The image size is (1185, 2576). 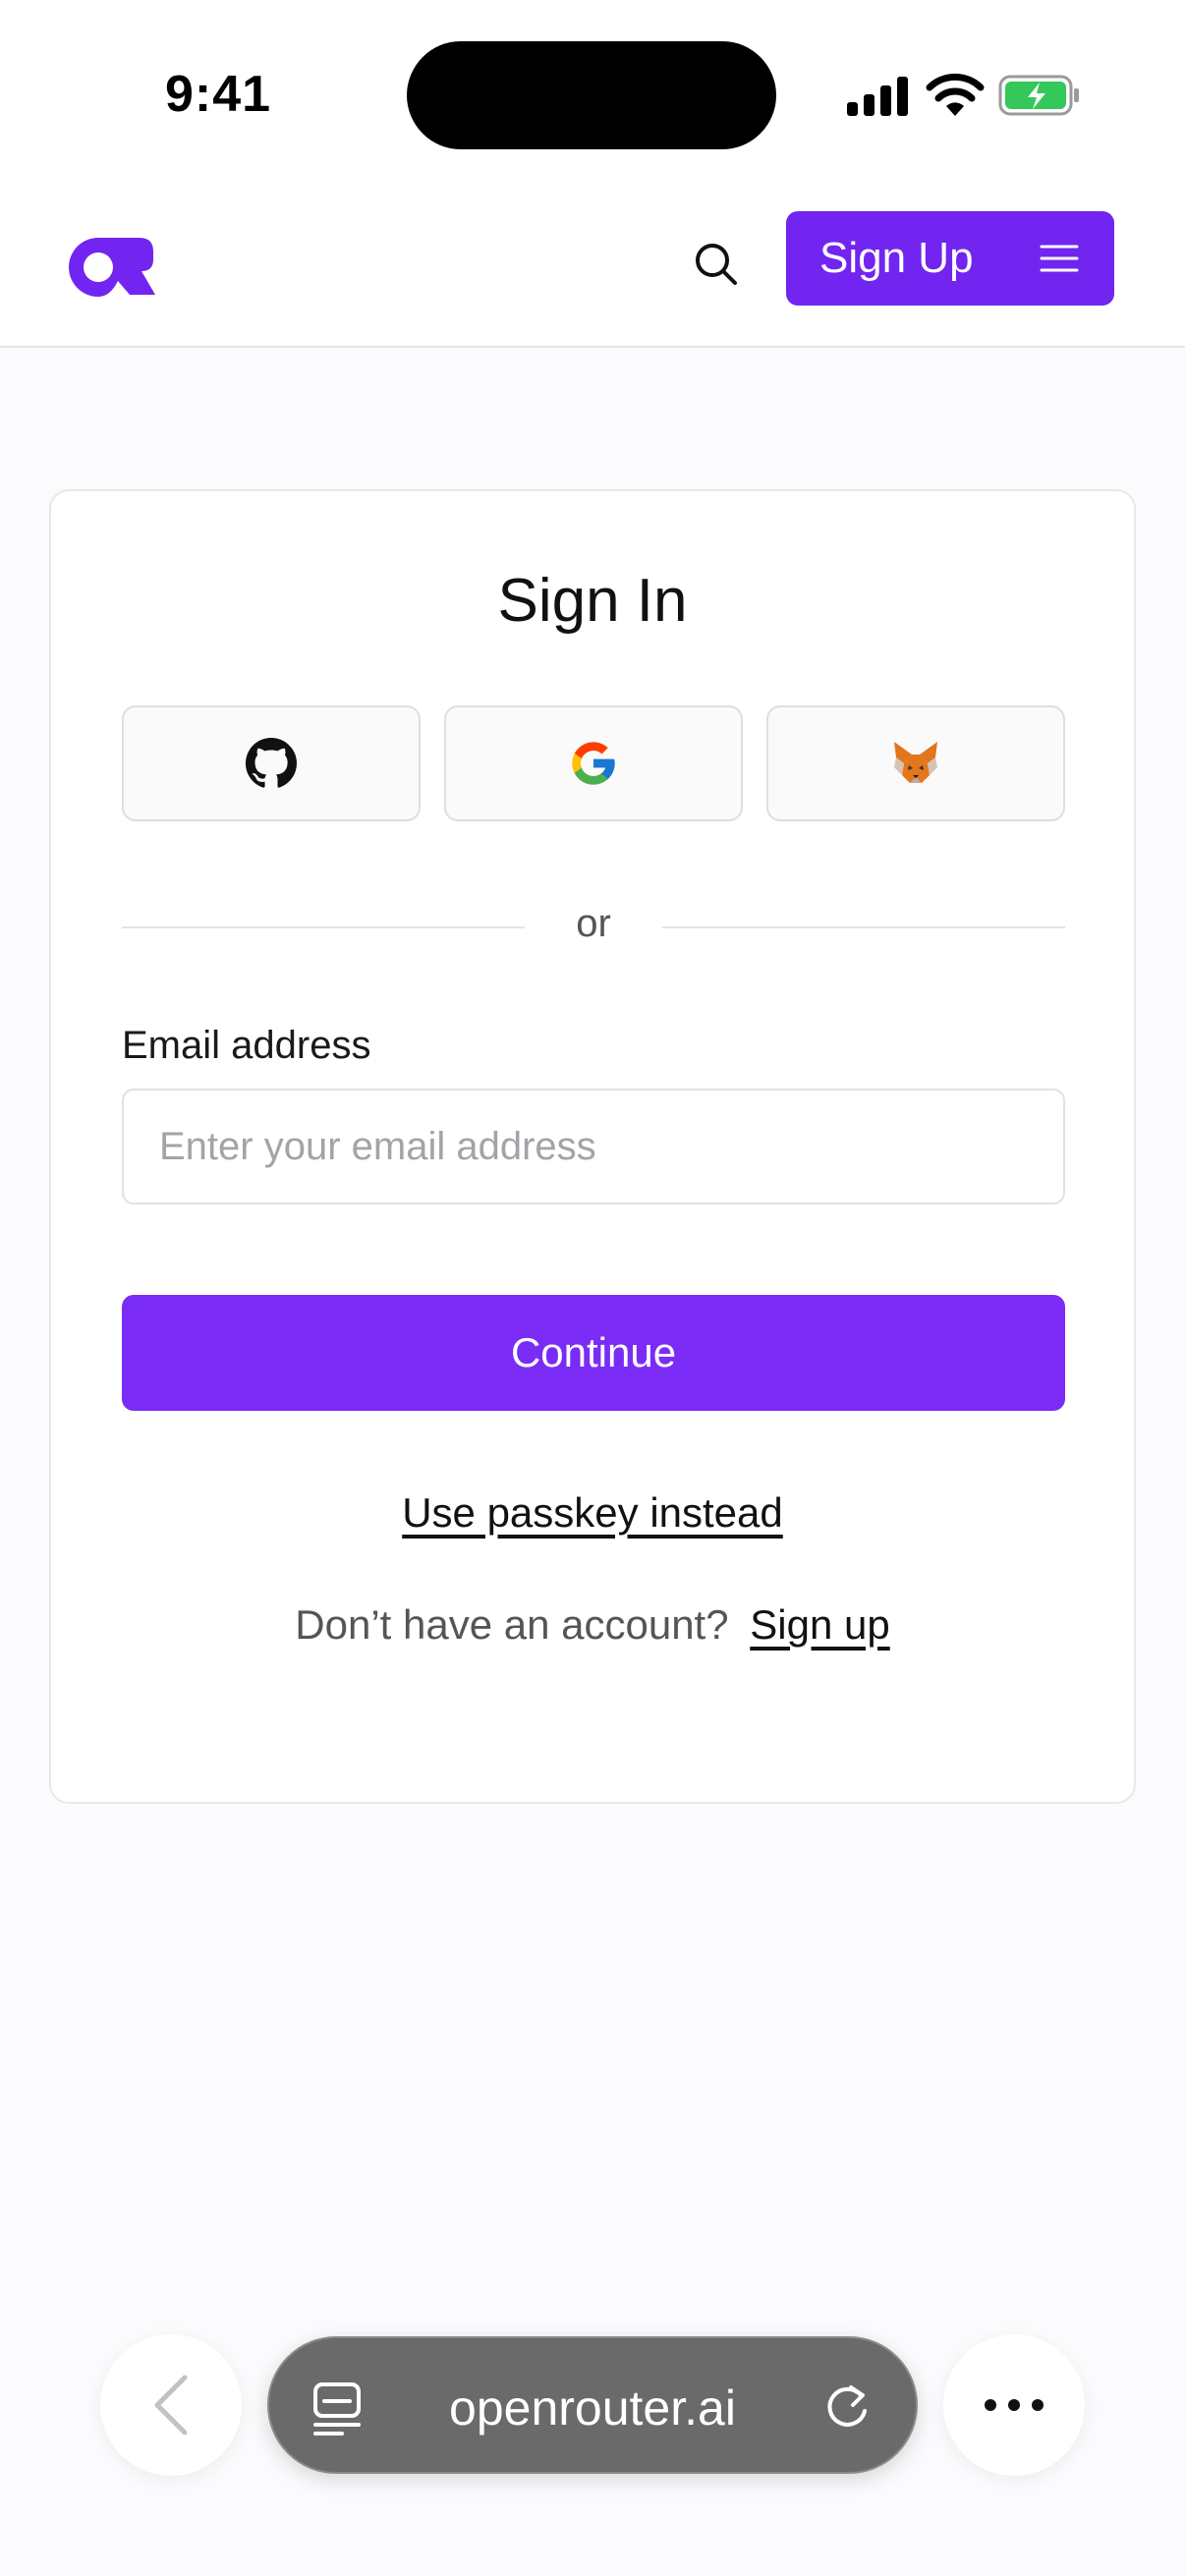 I want to click on battery-charging-icon, so click(x=1038, y=95).